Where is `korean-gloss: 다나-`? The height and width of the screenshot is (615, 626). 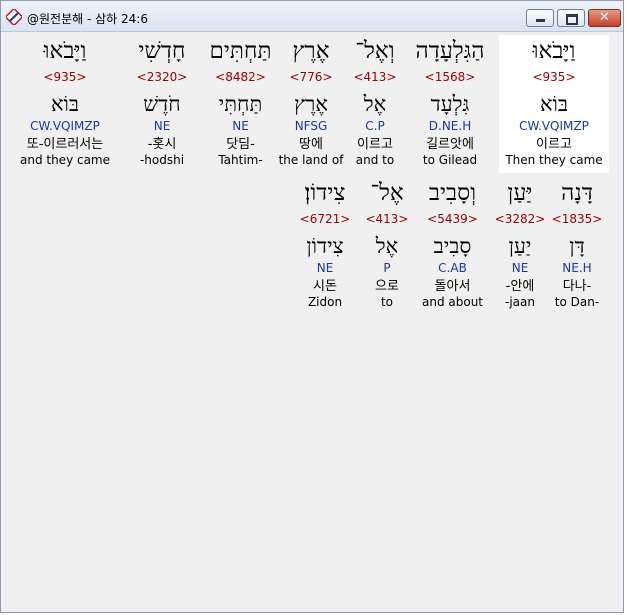 korean-gloss: 다나- is located at coordinates (577, 286).